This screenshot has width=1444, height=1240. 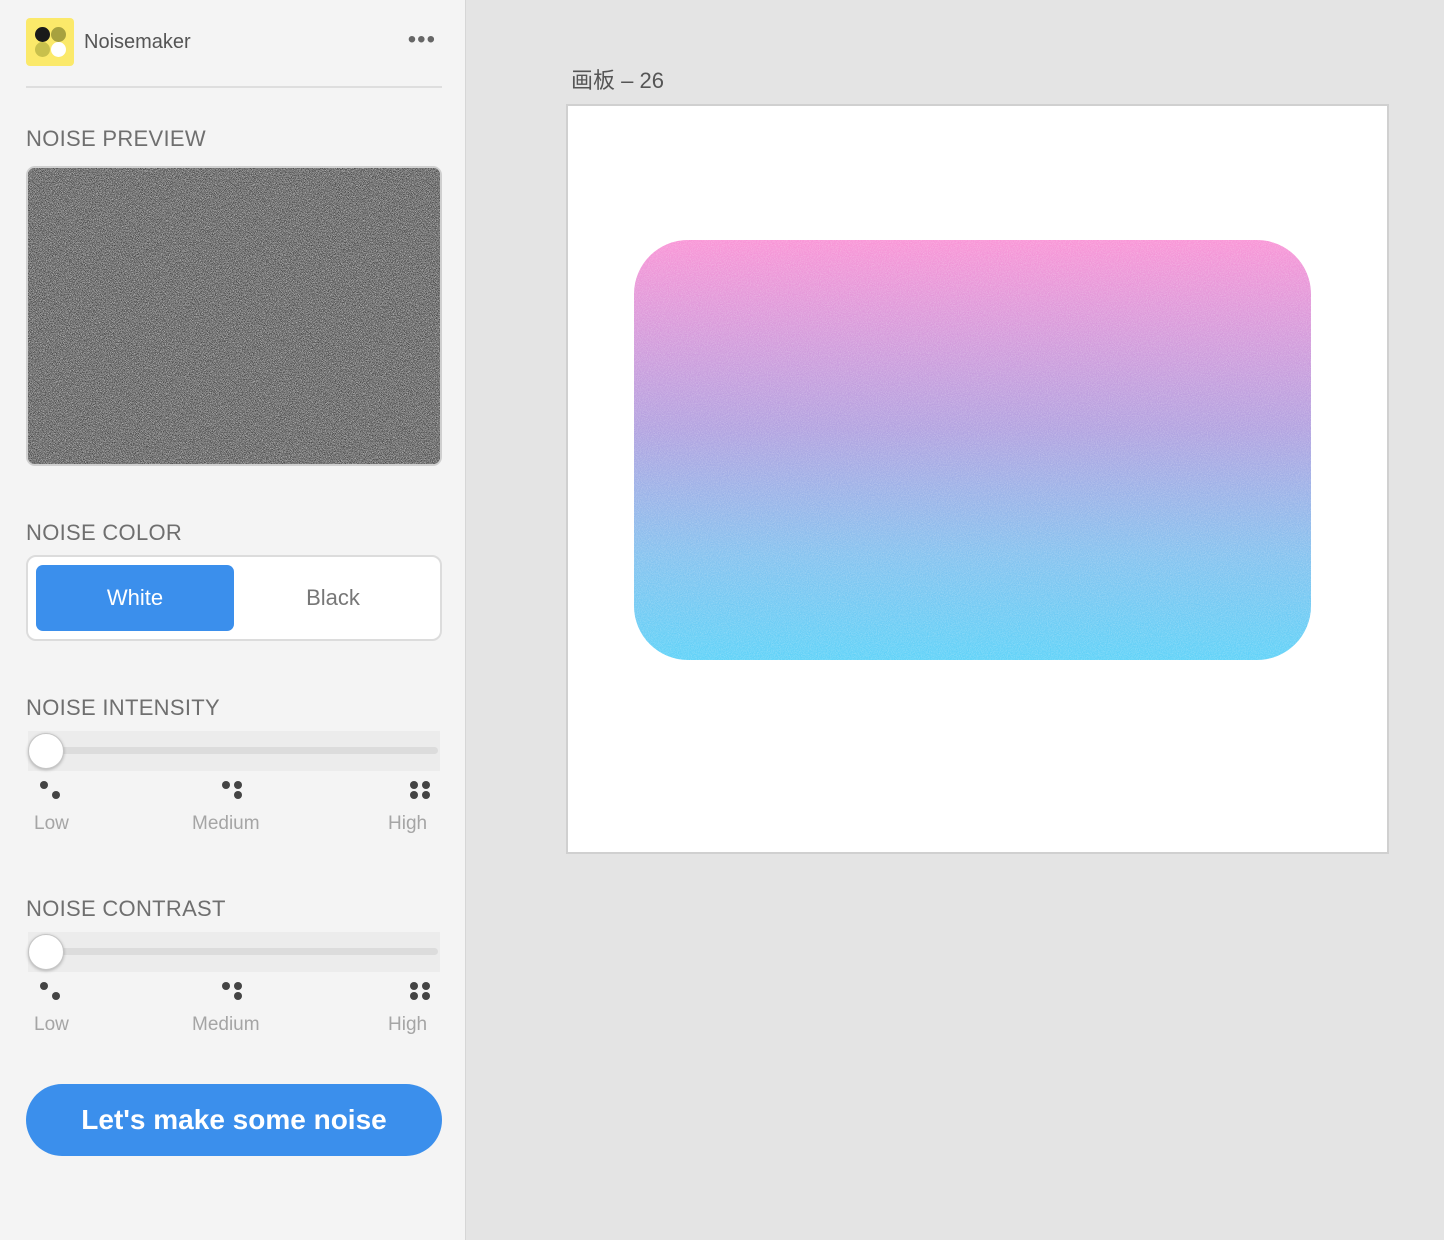 What do you see at coordinates (137, 42) in the screenshot?
I see `app-name: Noisemaker` at bounding box center [137, 42].